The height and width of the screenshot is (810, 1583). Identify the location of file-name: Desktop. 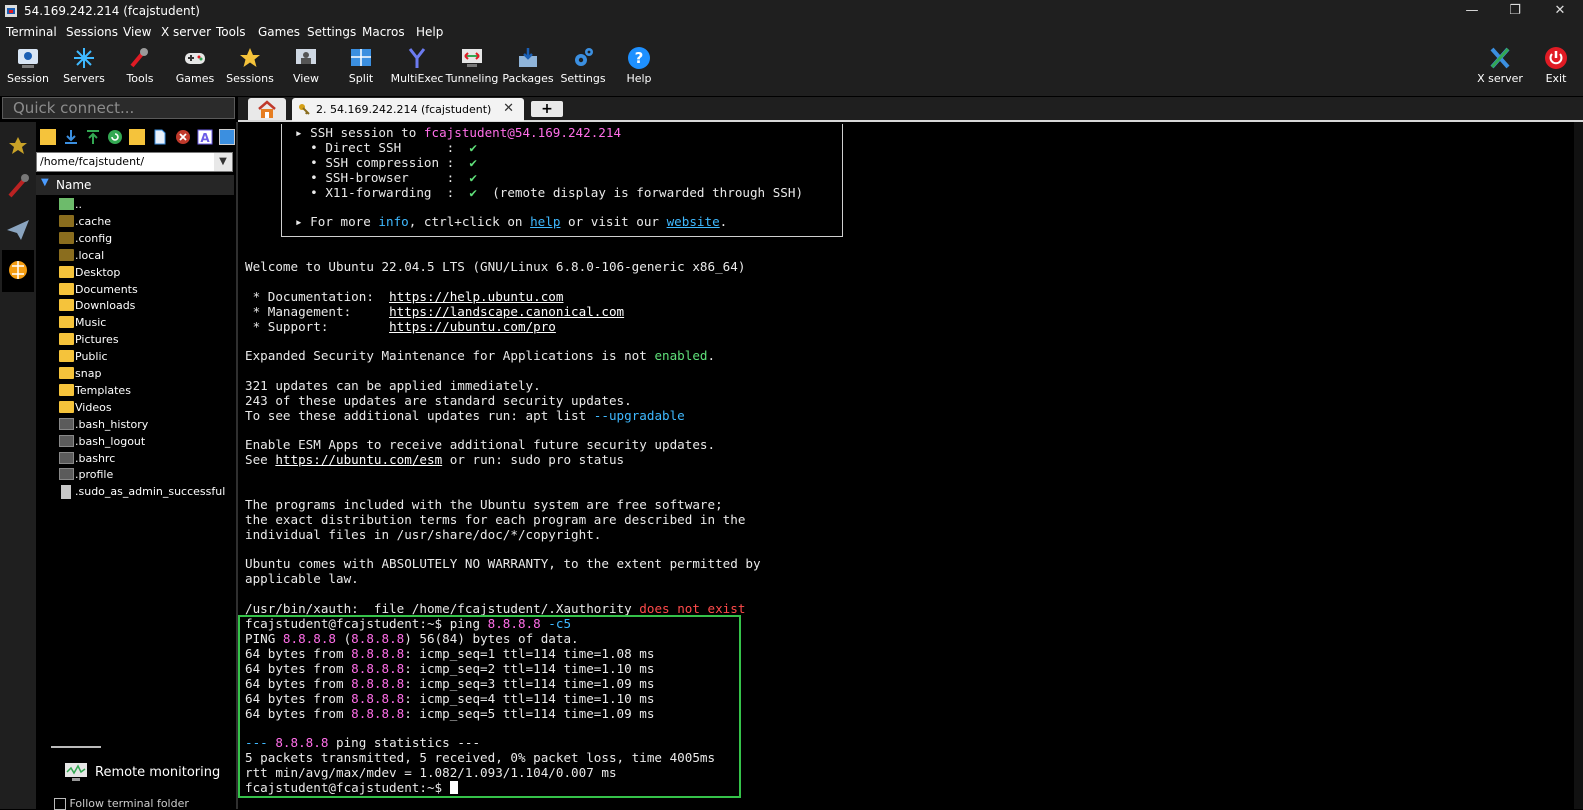
(98, 272).